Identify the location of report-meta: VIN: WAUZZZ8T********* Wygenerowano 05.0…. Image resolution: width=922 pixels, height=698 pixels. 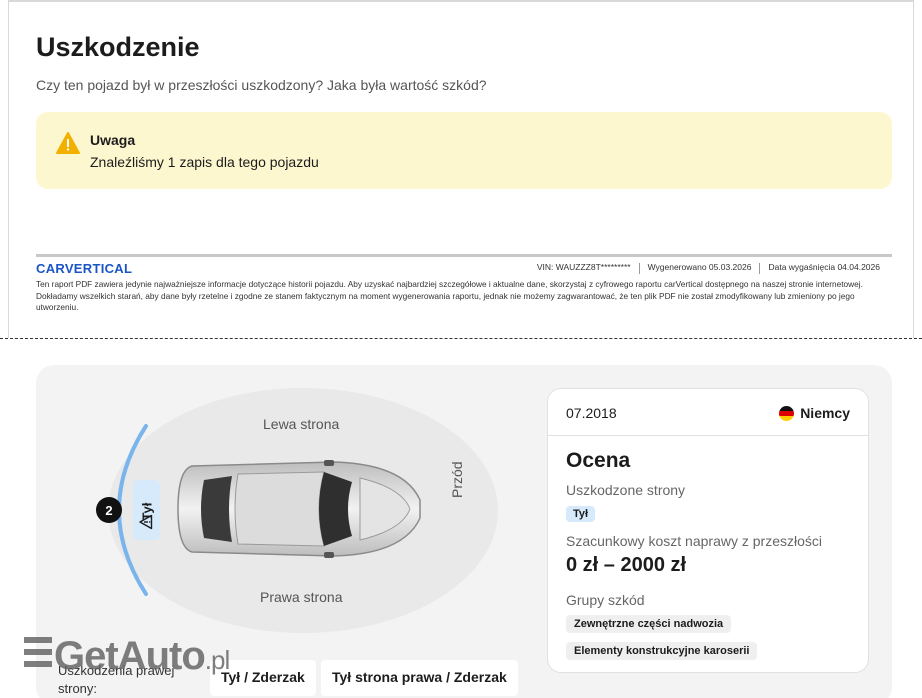
(708, 268).